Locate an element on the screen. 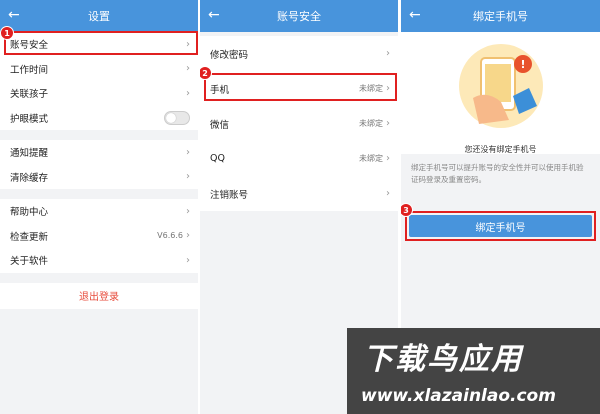 This screenshot has height=414, width=600. account-item-label: 微信 is located at coordinates (220, 125).